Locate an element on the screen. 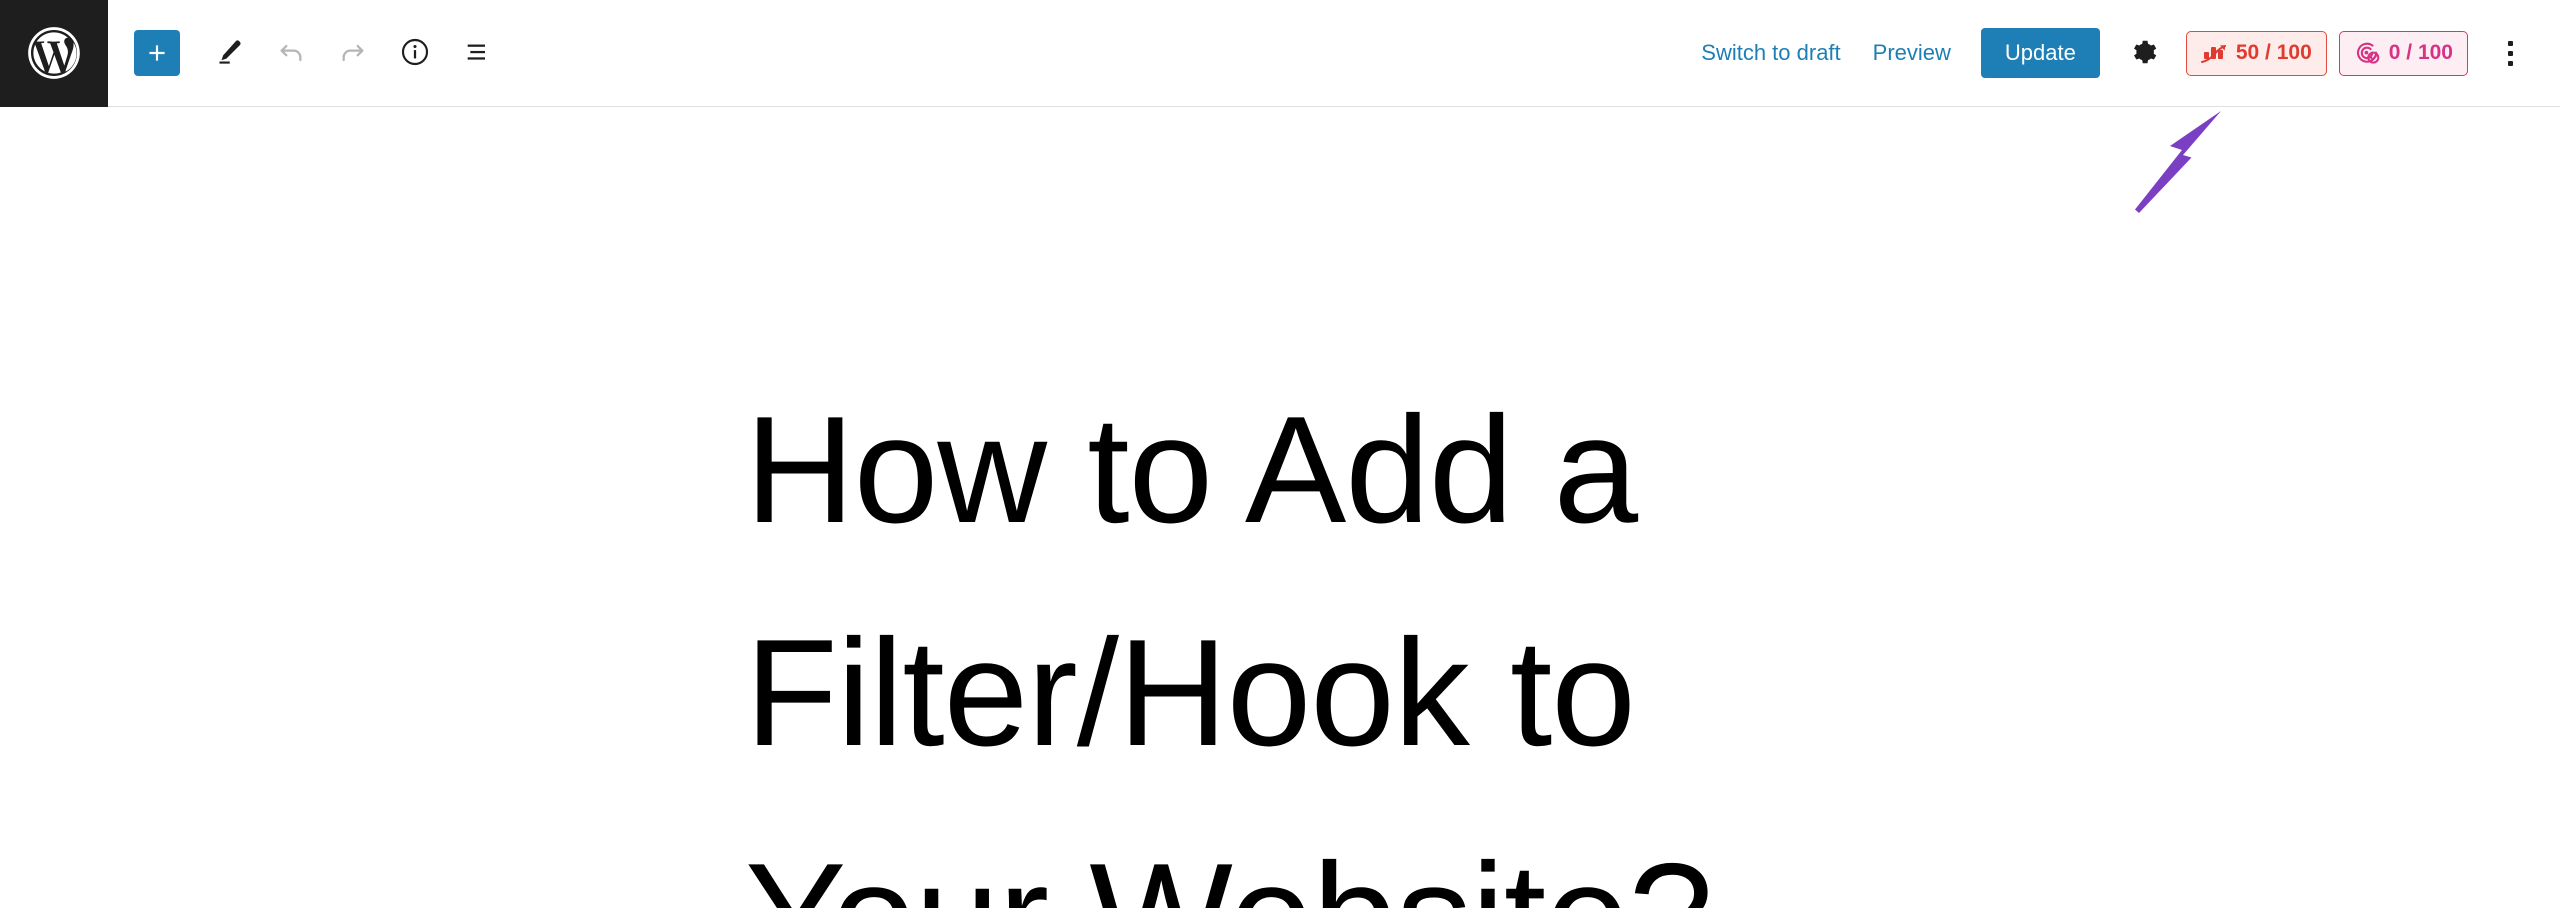 Image resolution: width=2560 pixels, height=908 pixels. gear-icon is located at coordinates (2143, 53).